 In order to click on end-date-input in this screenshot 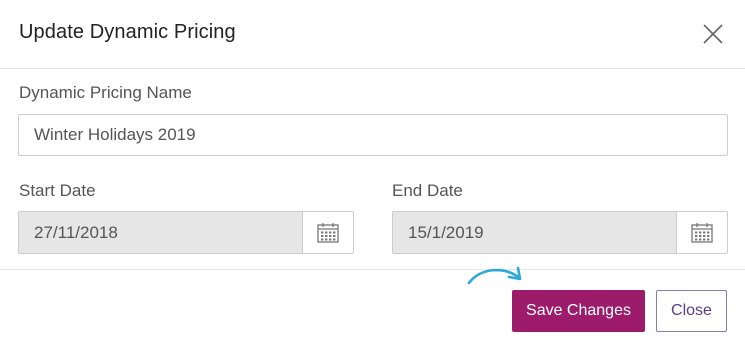, I will do `click(534, 232)`.